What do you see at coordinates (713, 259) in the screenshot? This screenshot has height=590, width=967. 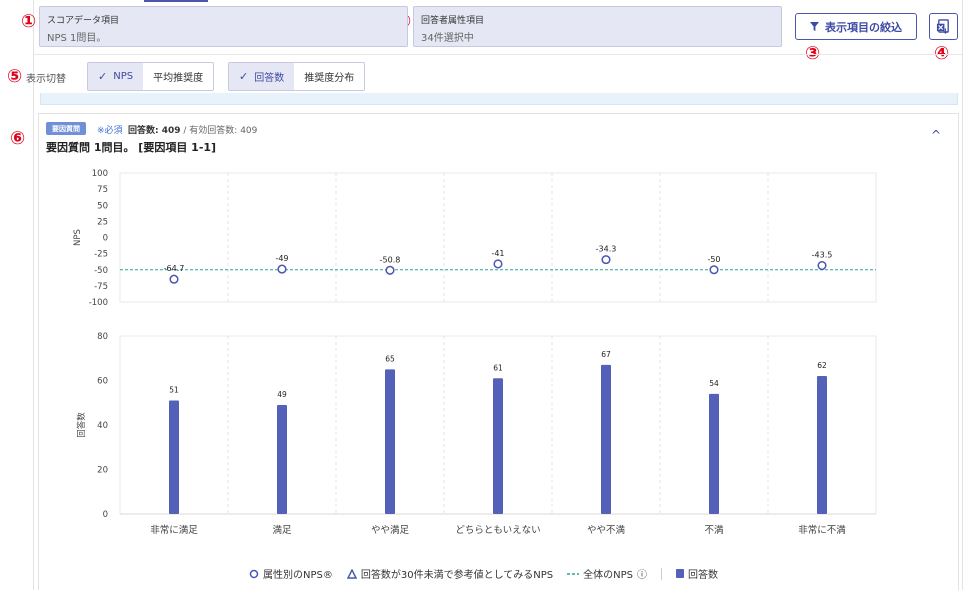 I see `nps-data-label: -50` at bounding box center [713, 259].